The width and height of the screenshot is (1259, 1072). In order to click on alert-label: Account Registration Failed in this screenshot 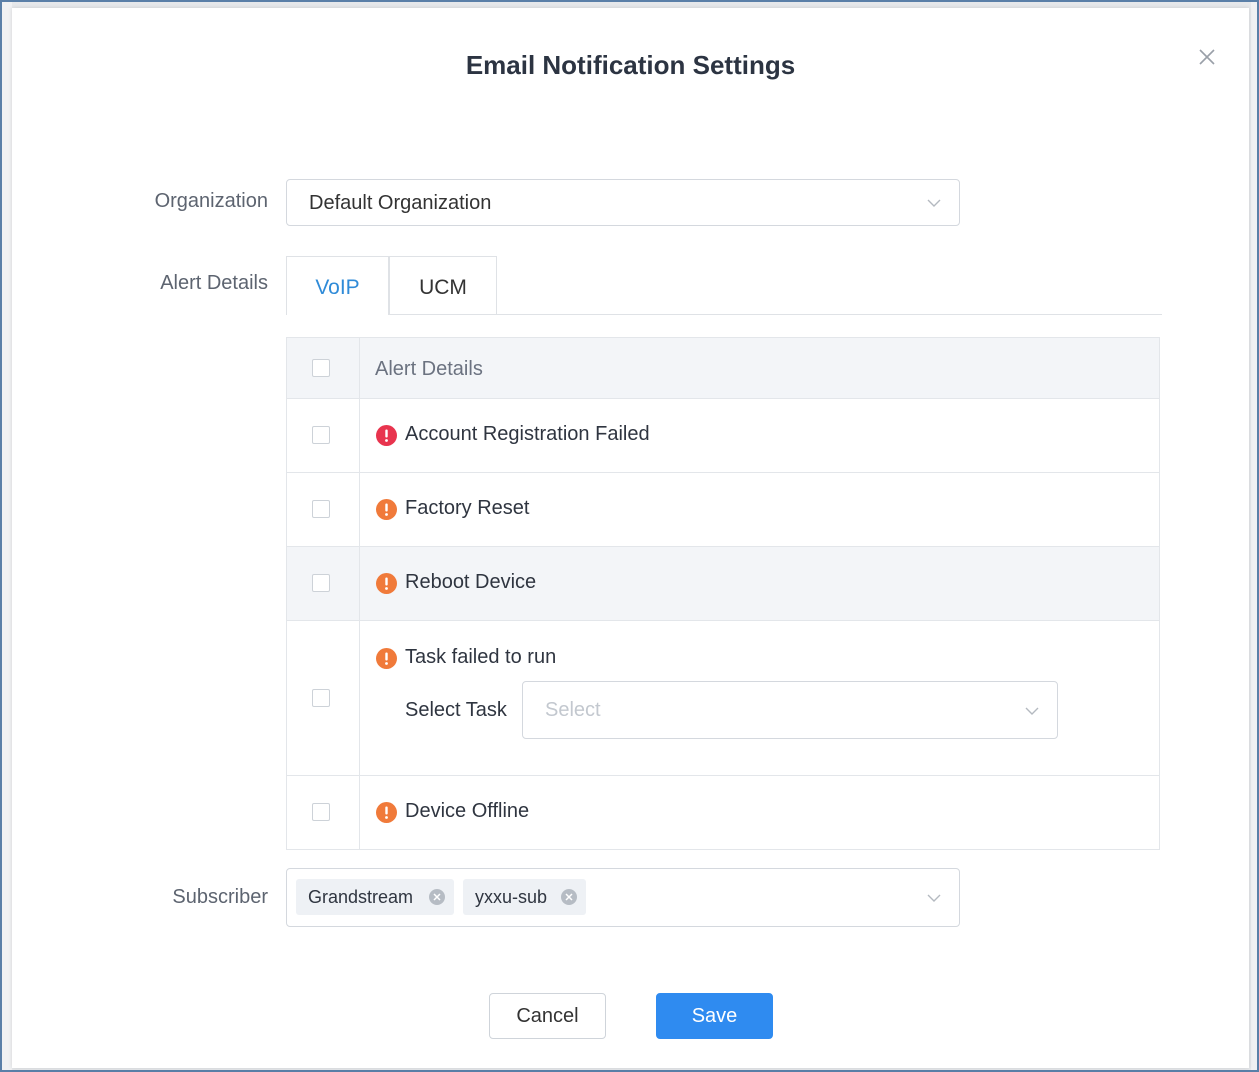, I will do `click(527, 434)`.